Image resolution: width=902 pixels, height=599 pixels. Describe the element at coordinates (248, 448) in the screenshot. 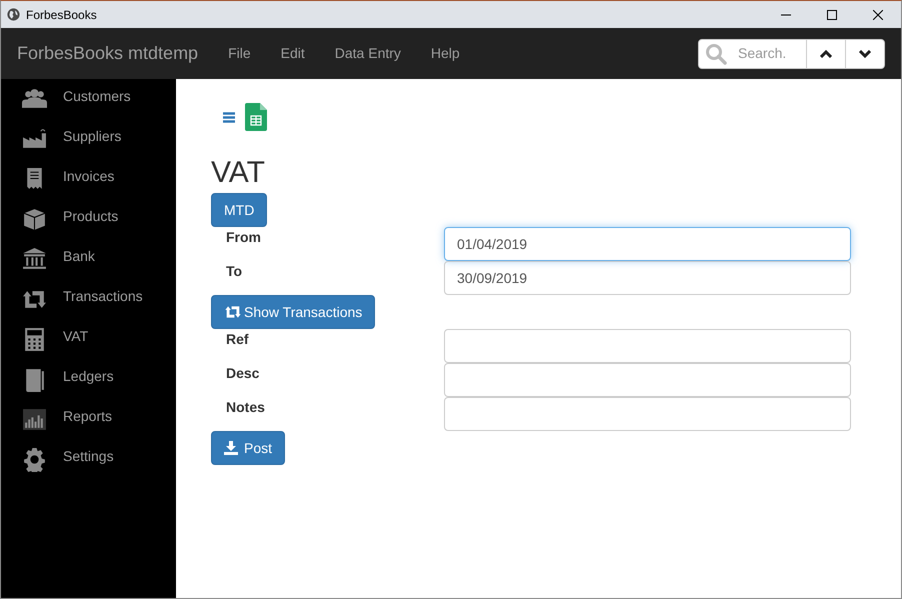

I see `action-button: Post` at that location.